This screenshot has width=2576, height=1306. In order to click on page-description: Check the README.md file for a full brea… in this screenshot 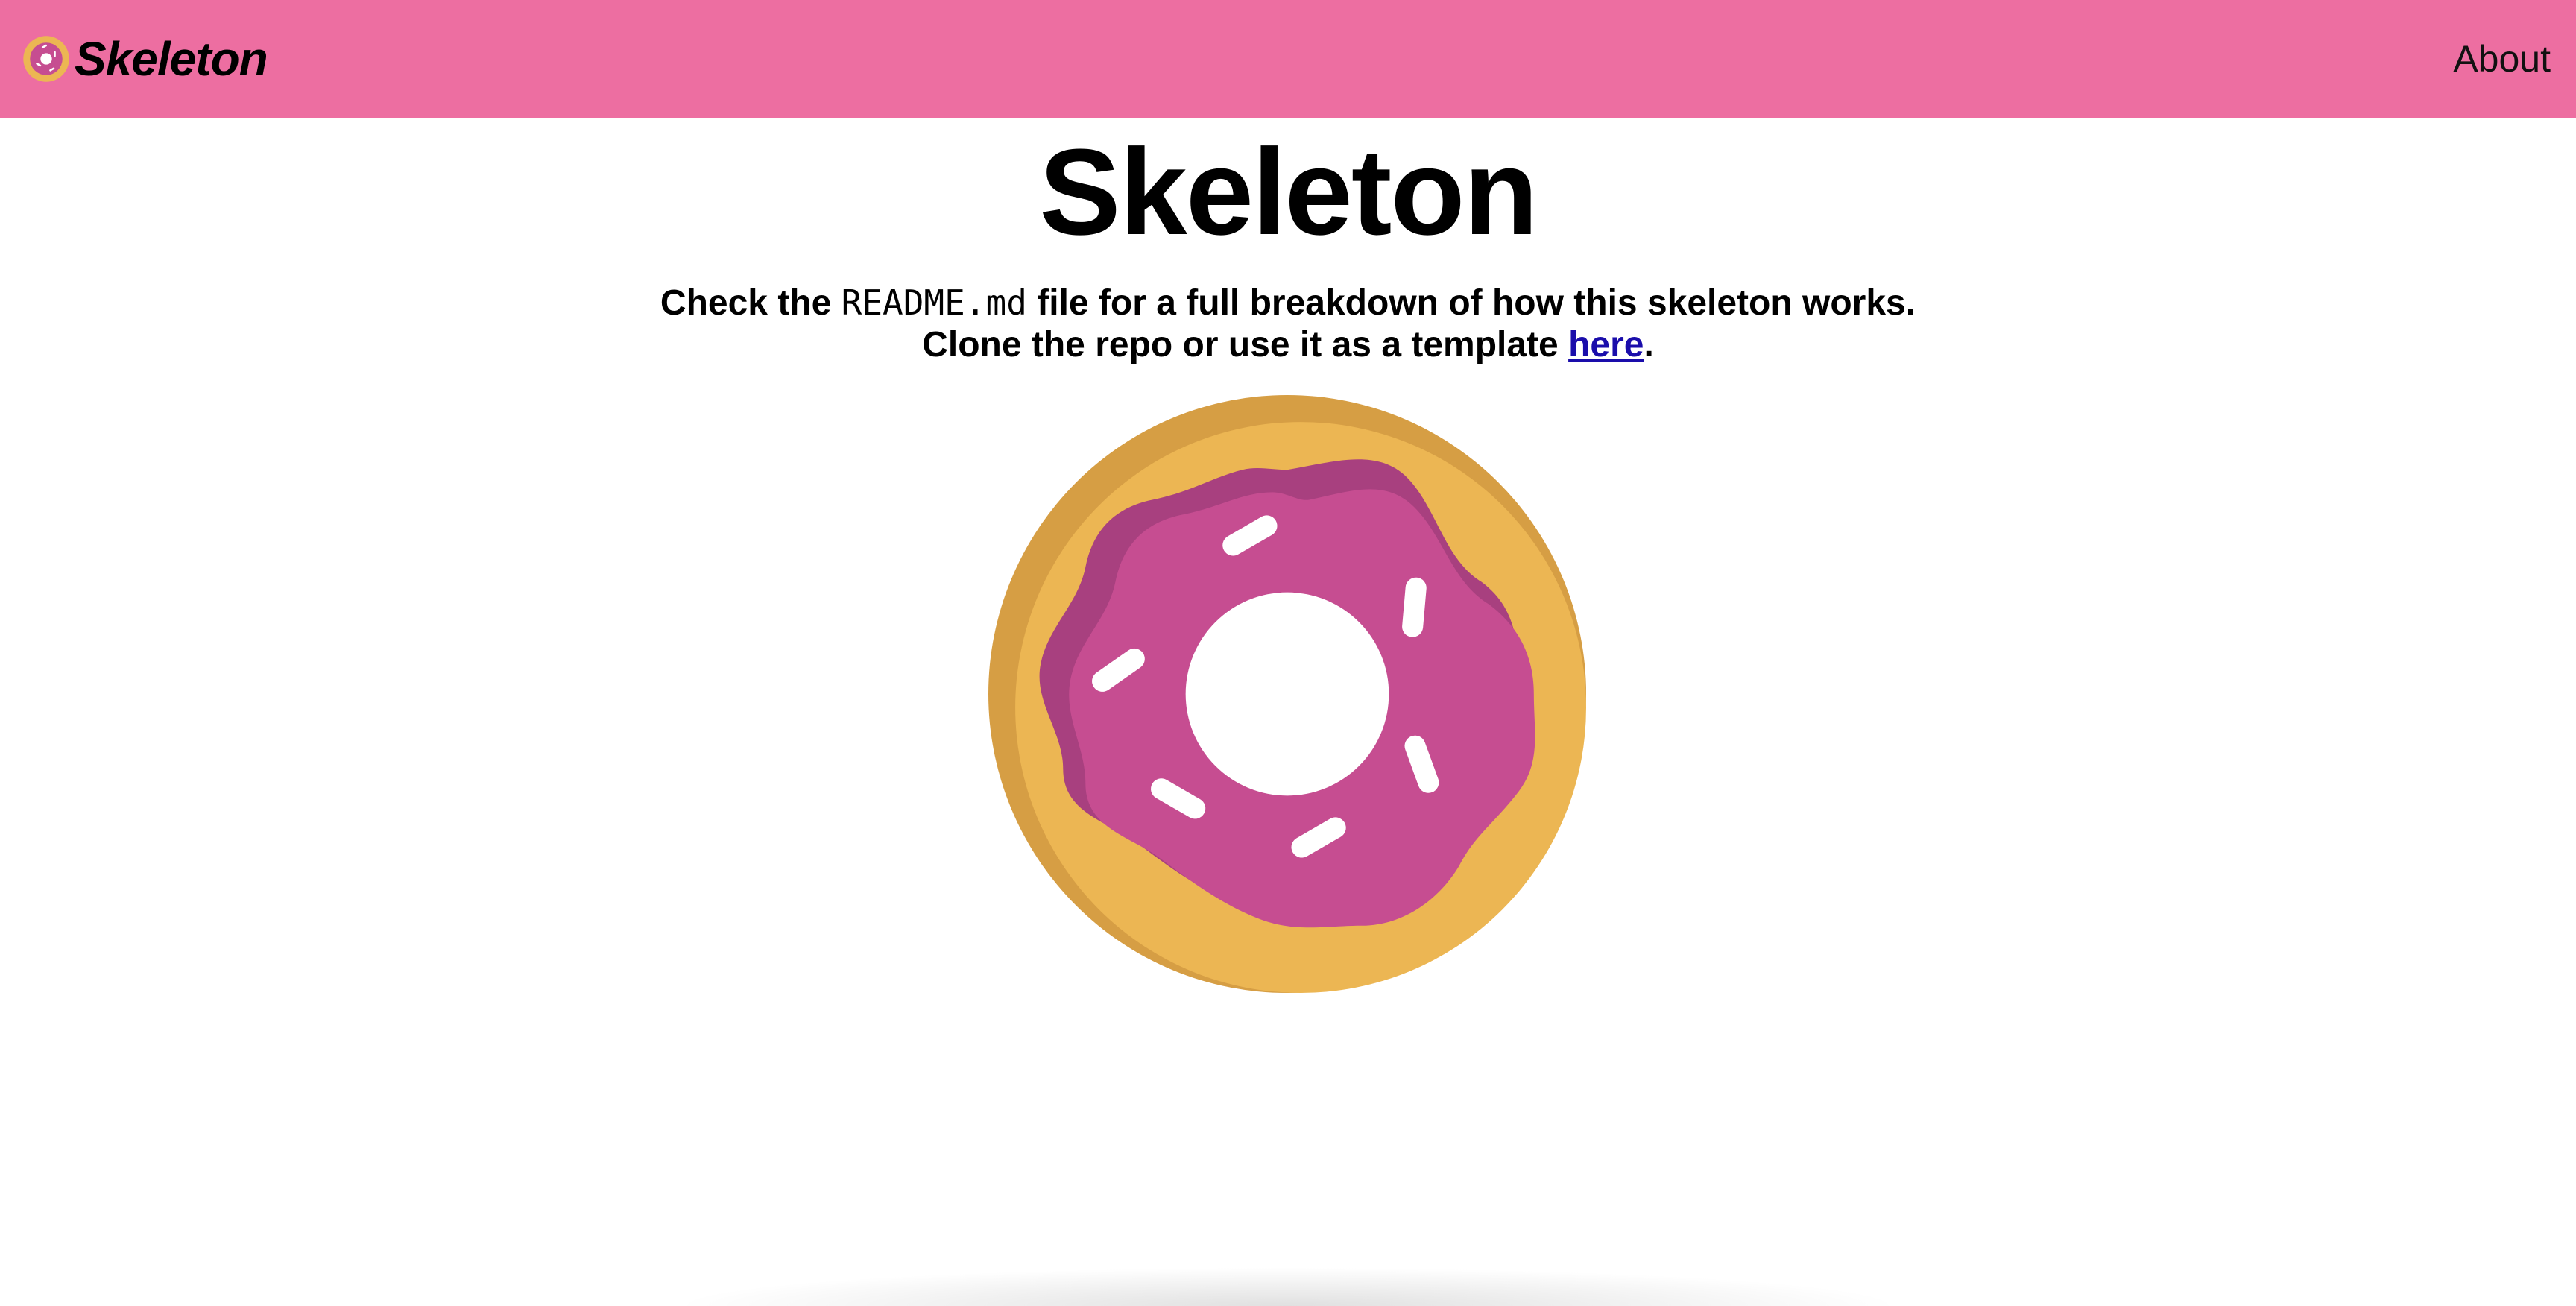, I will do `click(1288, 324)`.